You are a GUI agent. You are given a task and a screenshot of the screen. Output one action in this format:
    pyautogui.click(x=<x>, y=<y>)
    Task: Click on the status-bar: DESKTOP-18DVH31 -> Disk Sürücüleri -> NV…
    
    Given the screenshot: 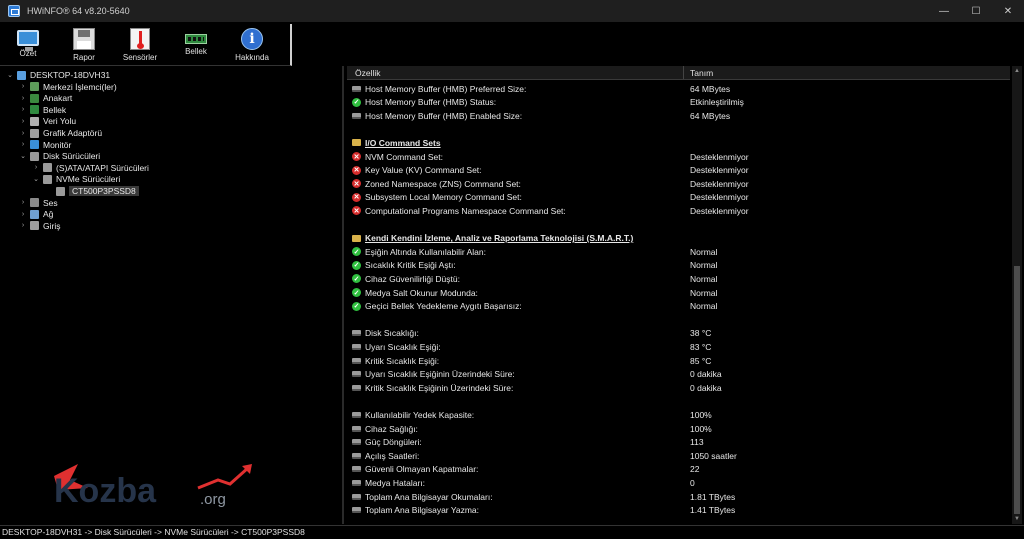 What is the action you would take?
    pyautogui.click(x=512, y=532)
    